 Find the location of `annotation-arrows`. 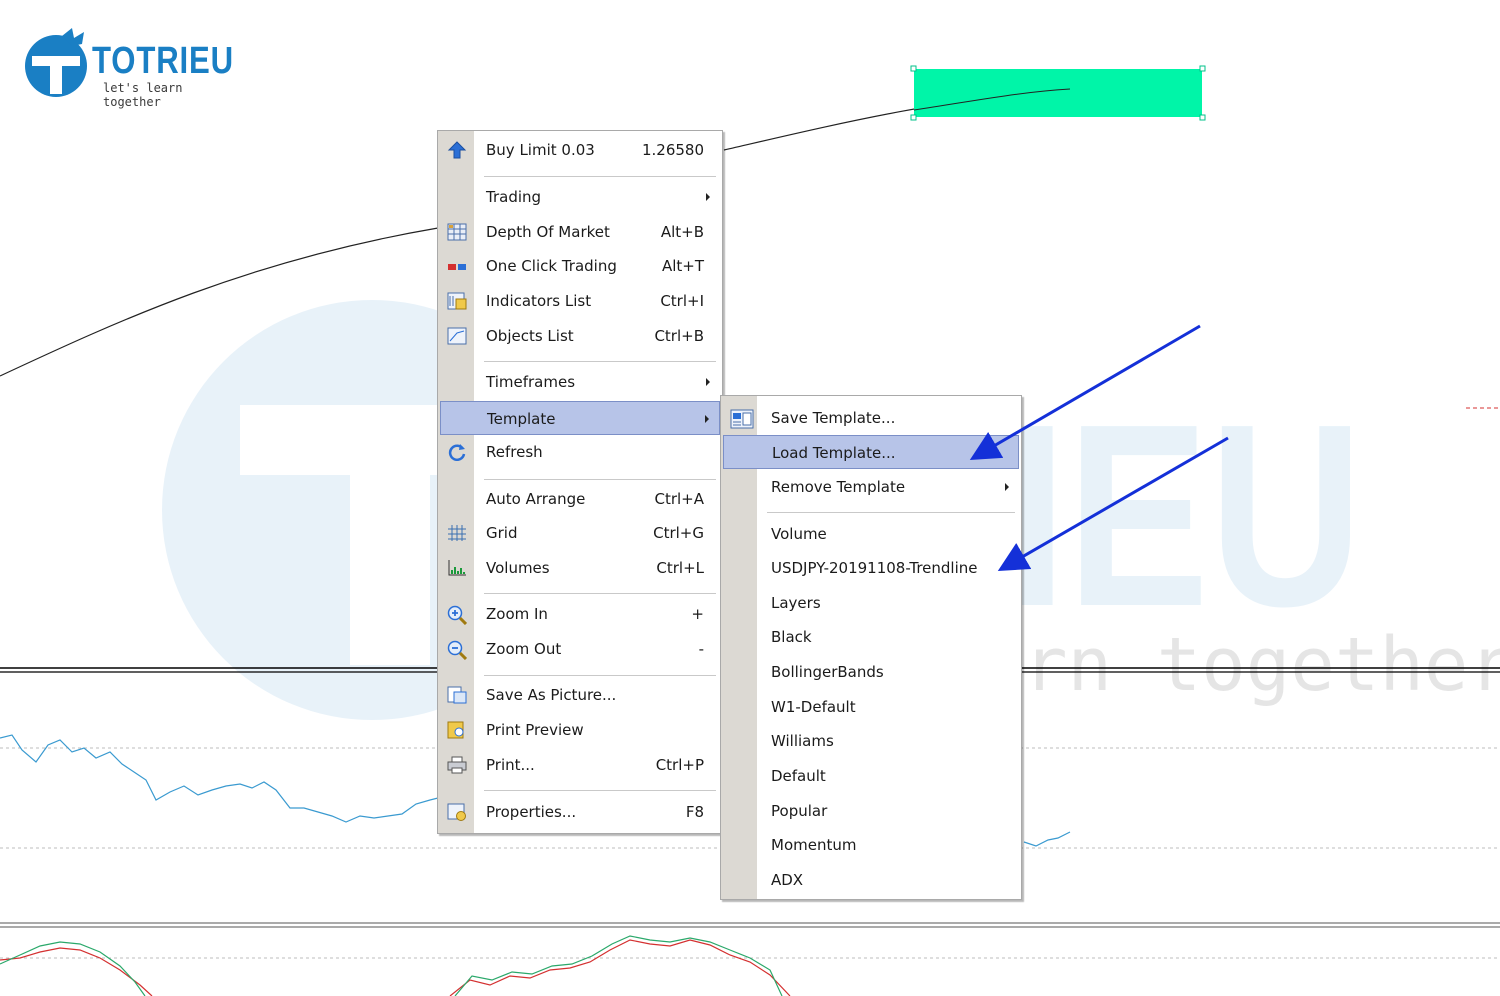

annotation-arrows is located at coordinates (1099, 448).